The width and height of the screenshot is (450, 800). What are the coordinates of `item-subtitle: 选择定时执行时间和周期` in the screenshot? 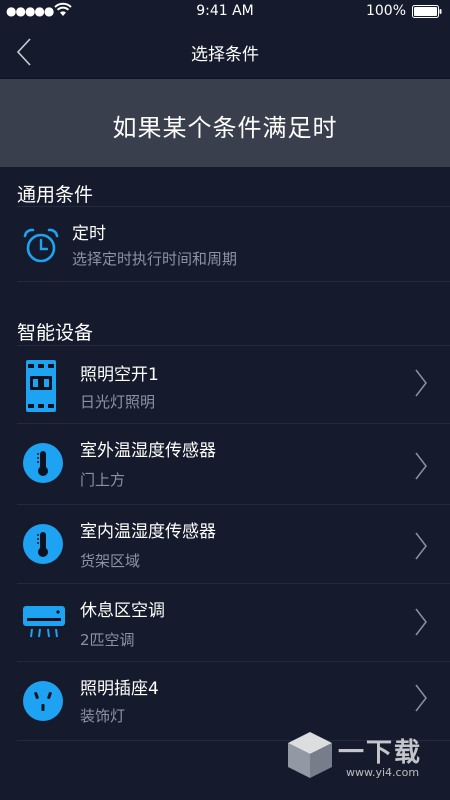 It's located at (155, 259).